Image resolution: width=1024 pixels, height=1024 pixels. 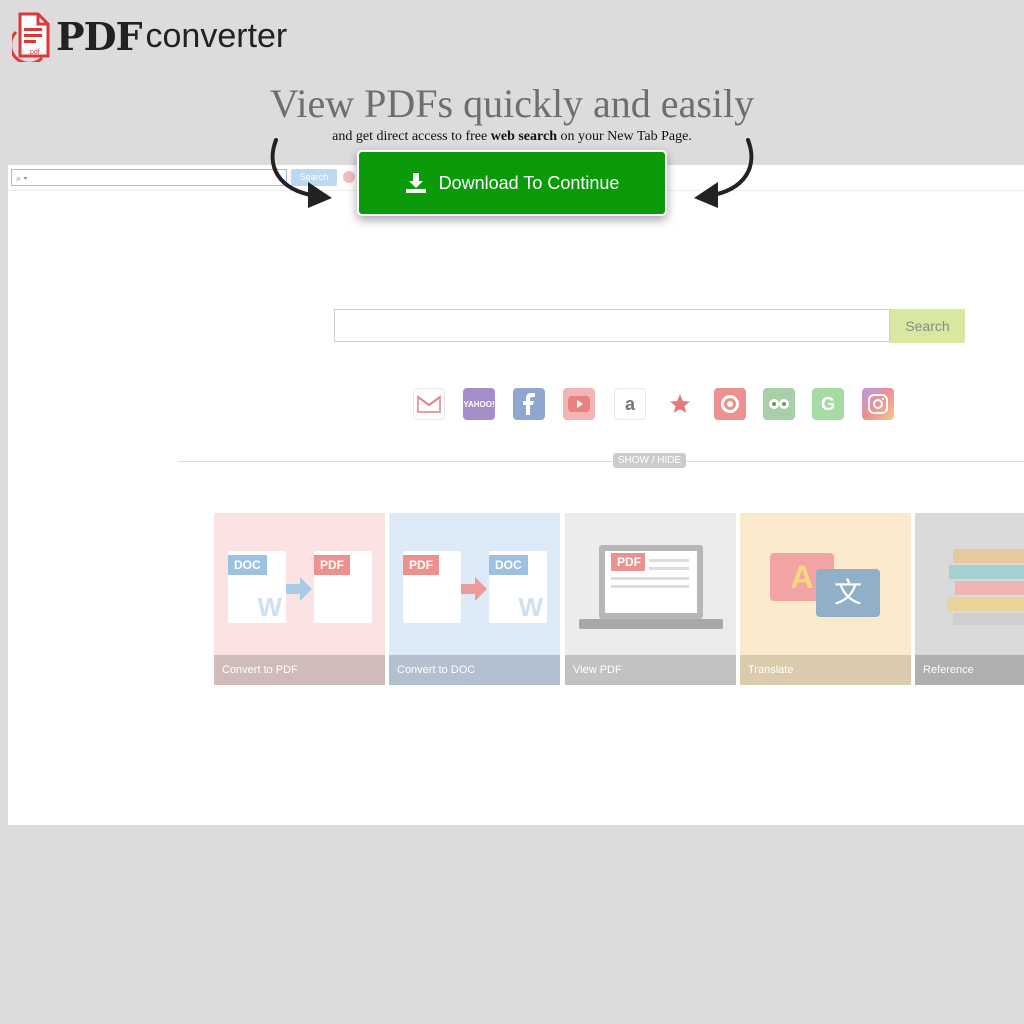 What do you see at coordinates (601, 461) in the screenshot?
I see `divider` at bounding box center [601, 461].